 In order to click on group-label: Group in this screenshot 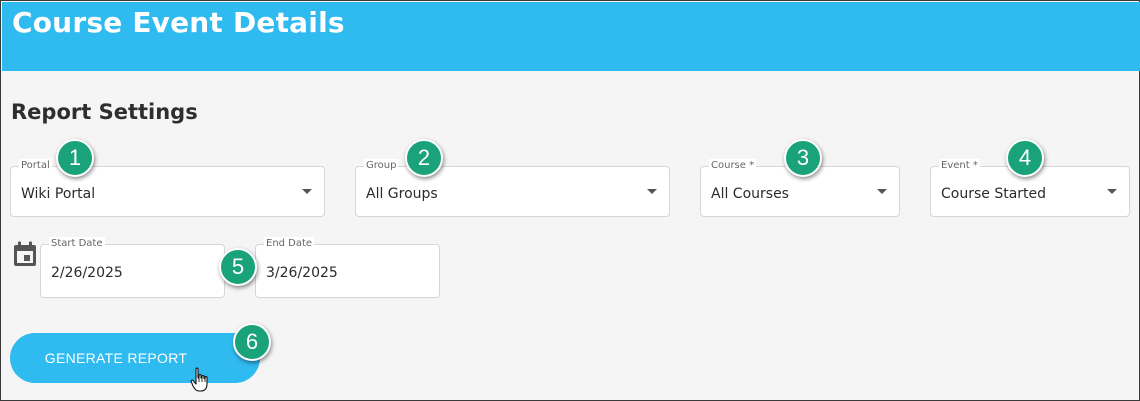, I will do `click(381, 166)`.